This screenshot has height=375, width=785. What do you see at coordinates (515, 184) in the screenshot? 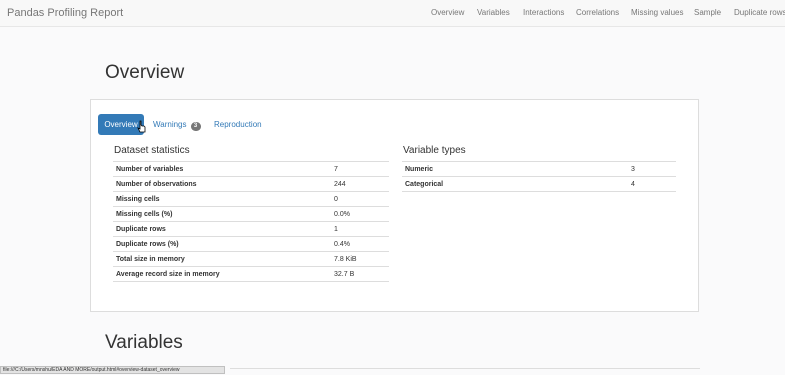
I see `stat-label: Categorical` at bounding box center [515, 184].